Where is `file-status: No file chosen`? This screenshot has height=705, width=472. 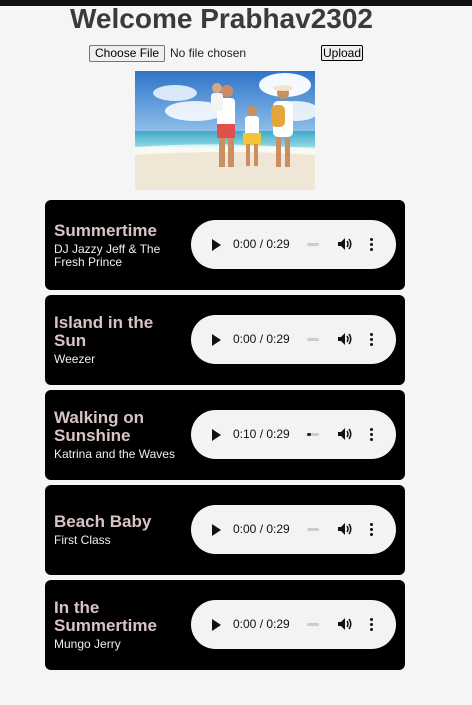
file-status: No file chosen is located at coordinates (208, 53).